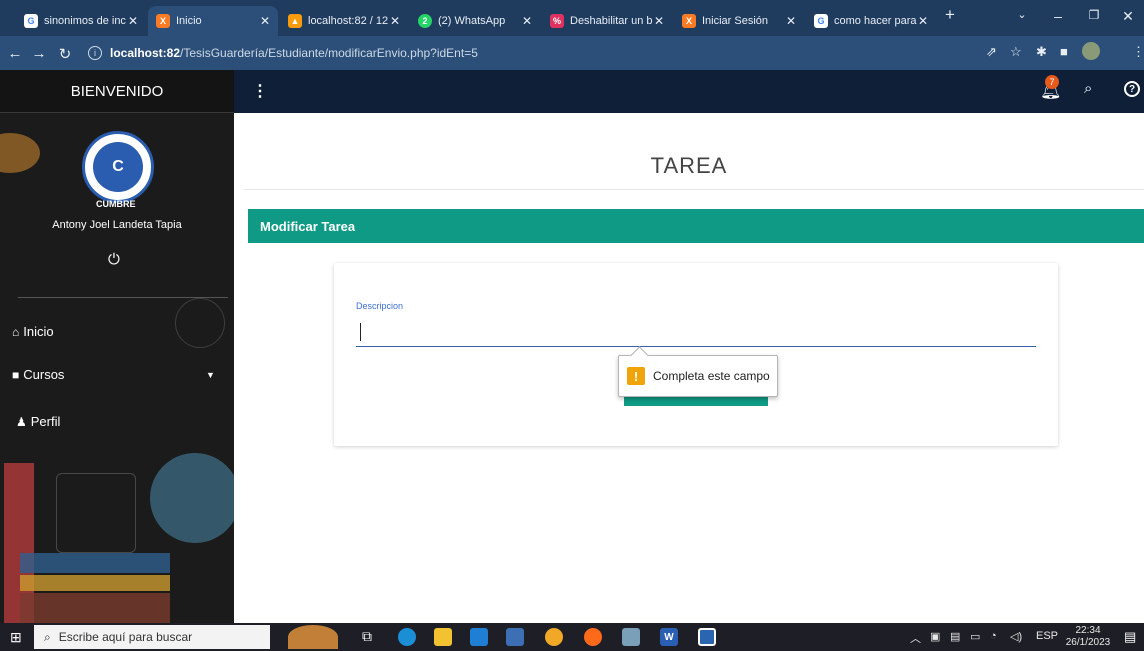 This screenshot has width=1144, height=651. Describe the element at coordinates (15, 53) in the screenshot. I see `back-icon: ←` at that location.